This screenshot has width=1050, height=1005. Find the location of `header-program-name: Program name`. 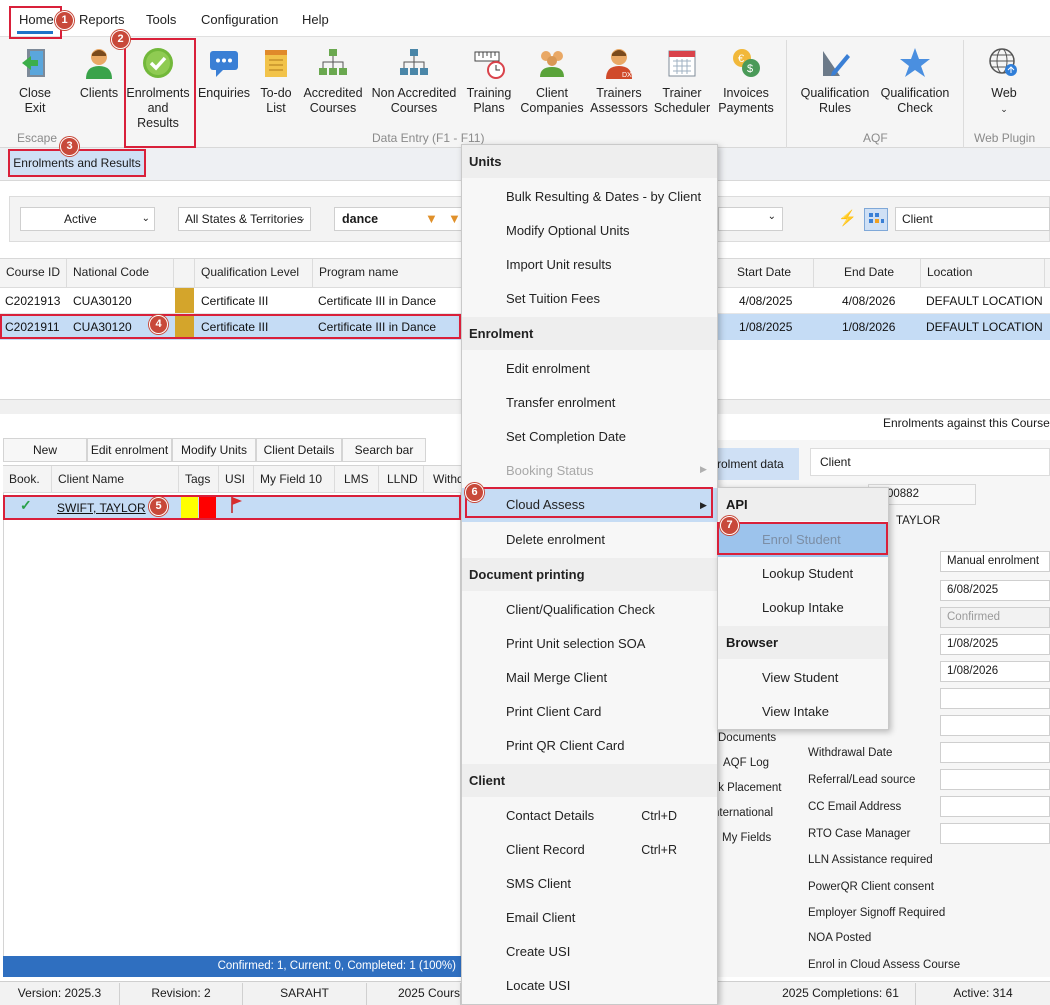

header-program-name: Program name is located at coordinates (388, 273).